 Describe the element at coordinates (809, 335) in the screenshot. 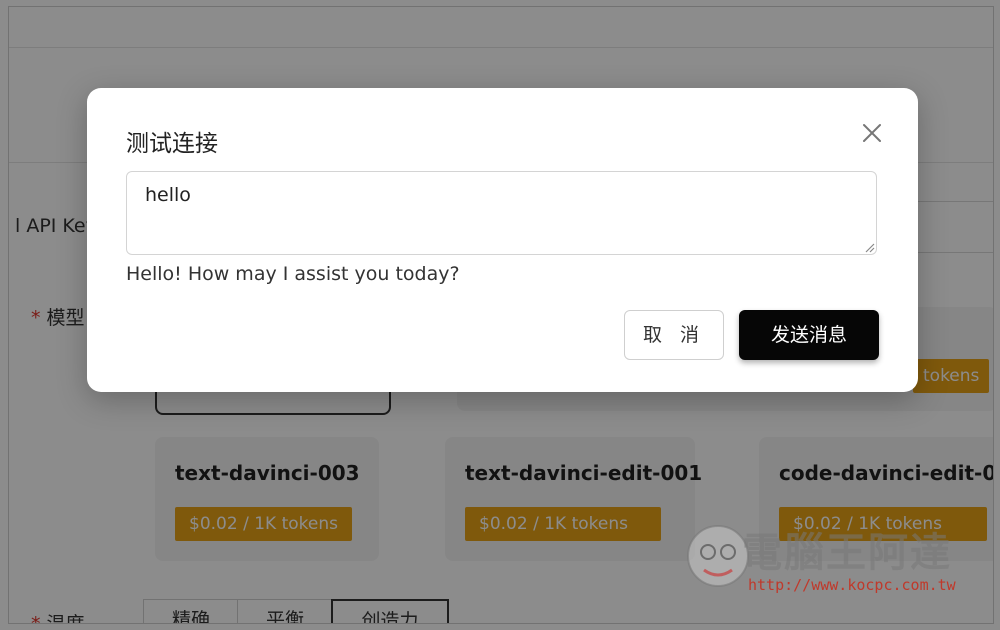

I see `send-message-button: 发送消息` at that location.